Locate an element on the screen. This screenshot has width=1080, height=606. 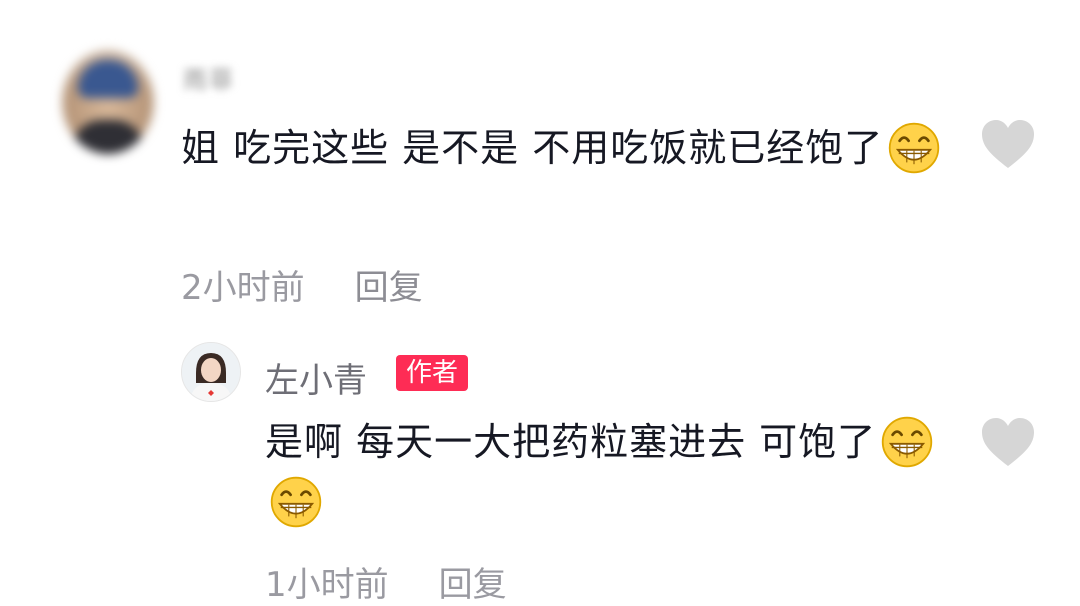
reply-author-name: 左小青 is located at coordinates (316, 377).